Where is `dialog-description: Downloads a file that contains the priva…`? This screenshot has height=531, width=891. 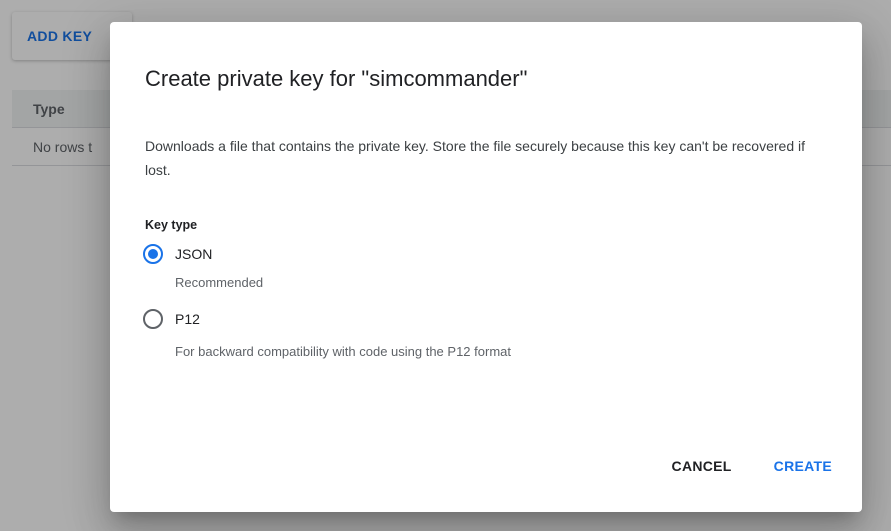 dialog-description: Downloads a file that contains the priva… is located at coordinates (475, 158).